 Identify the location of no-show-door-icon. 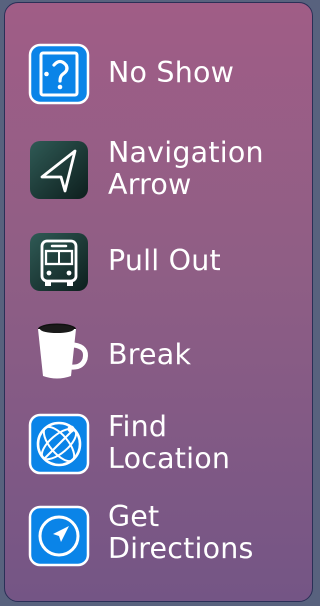
(59, 74).